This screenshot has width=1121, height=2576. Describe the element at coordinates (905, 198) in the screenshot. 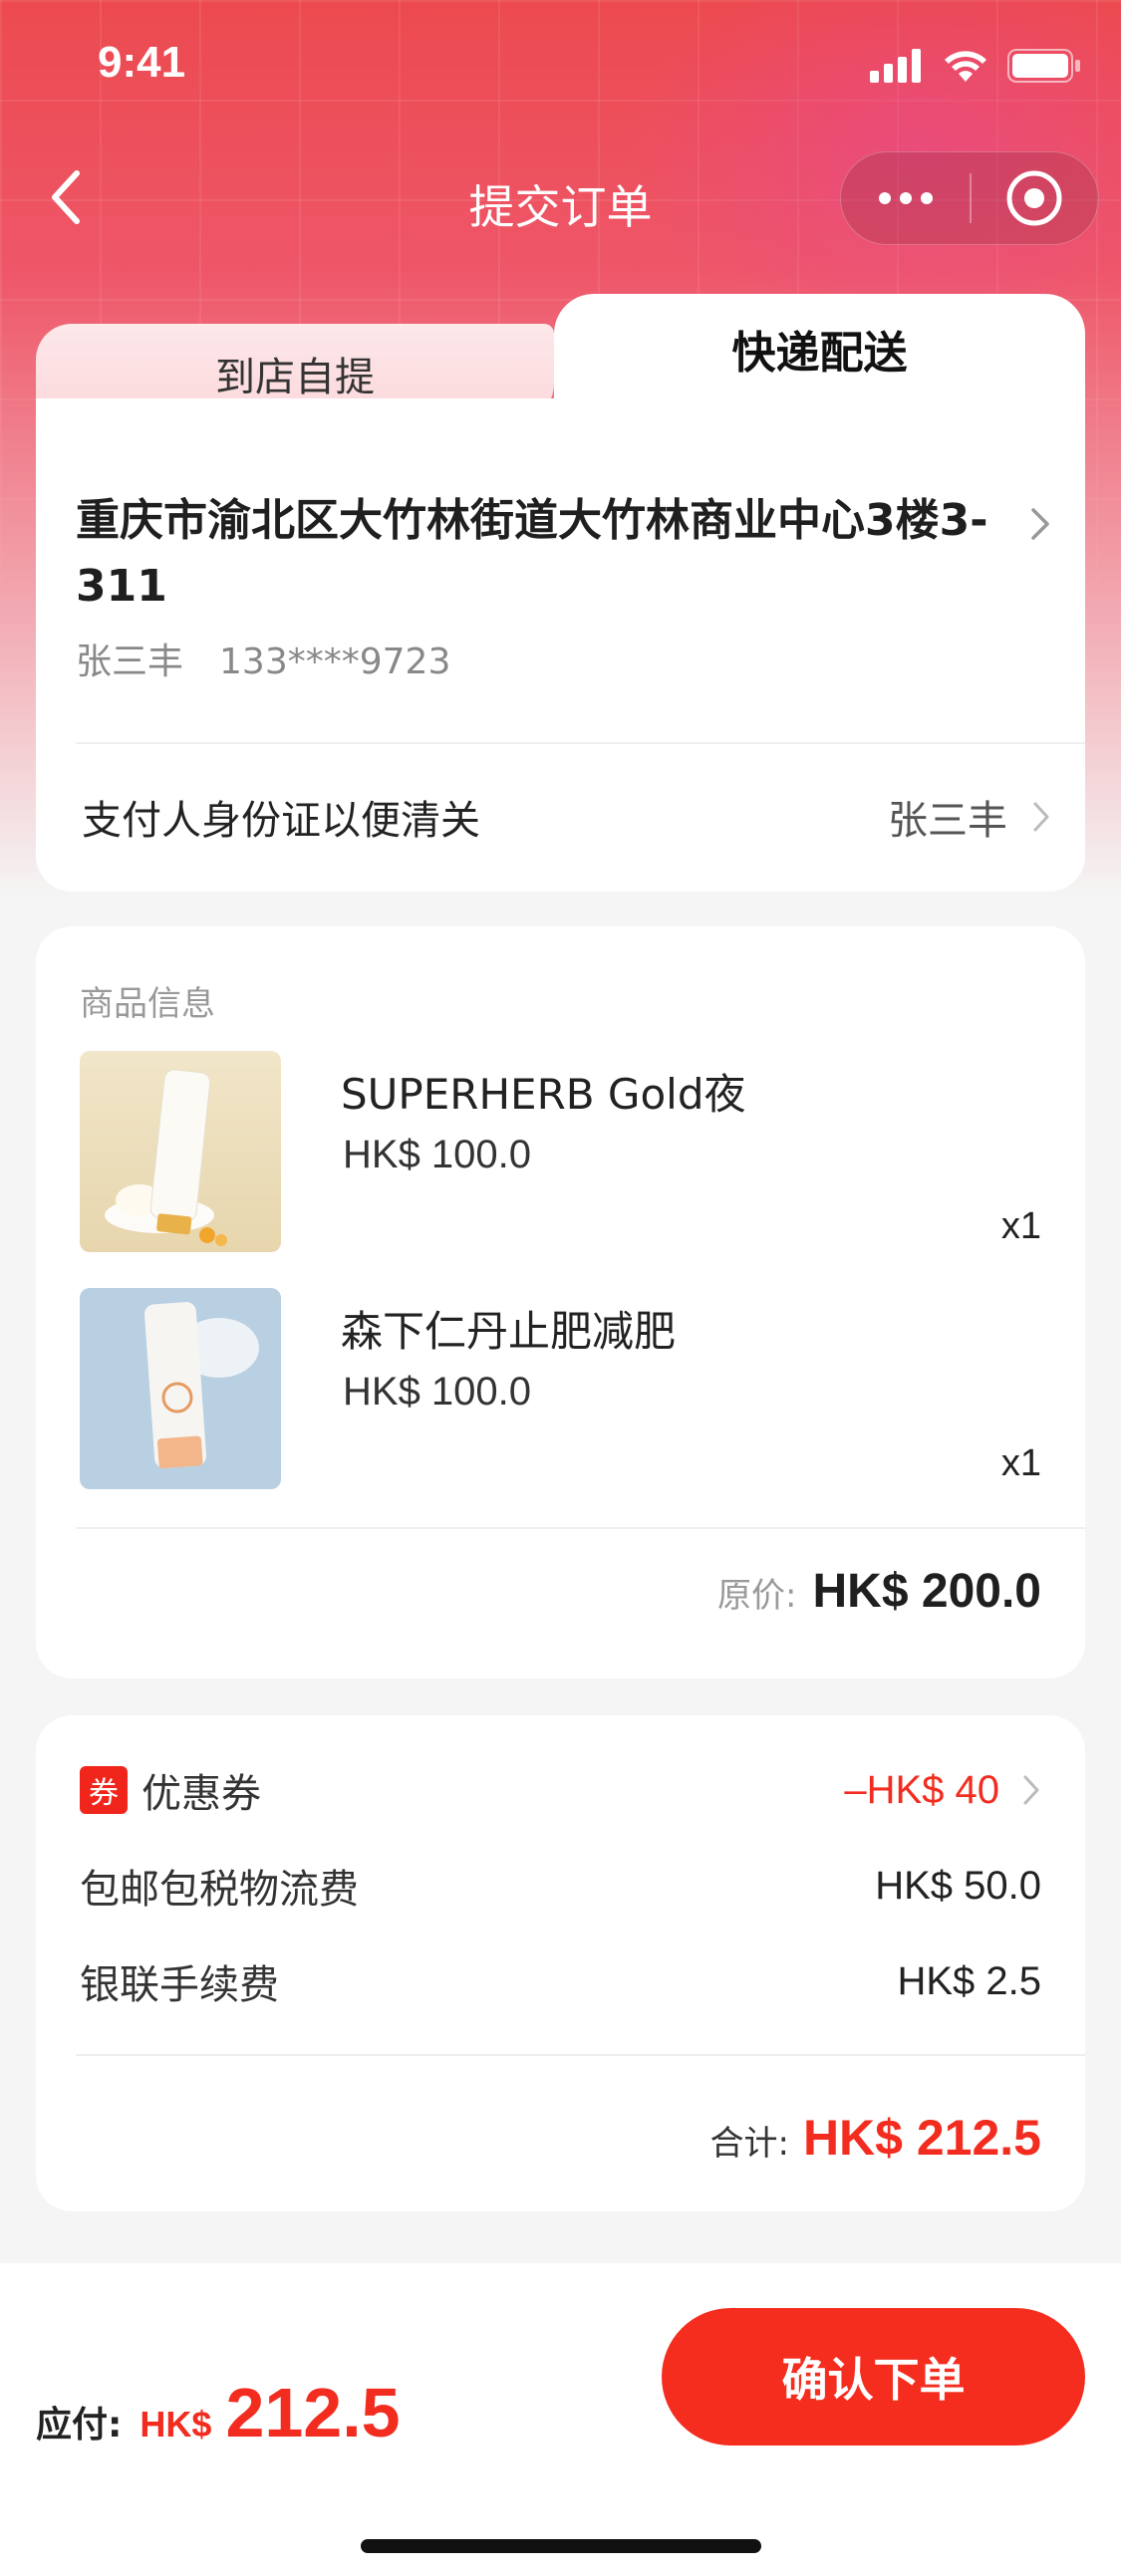

I see `more-button` at that location.